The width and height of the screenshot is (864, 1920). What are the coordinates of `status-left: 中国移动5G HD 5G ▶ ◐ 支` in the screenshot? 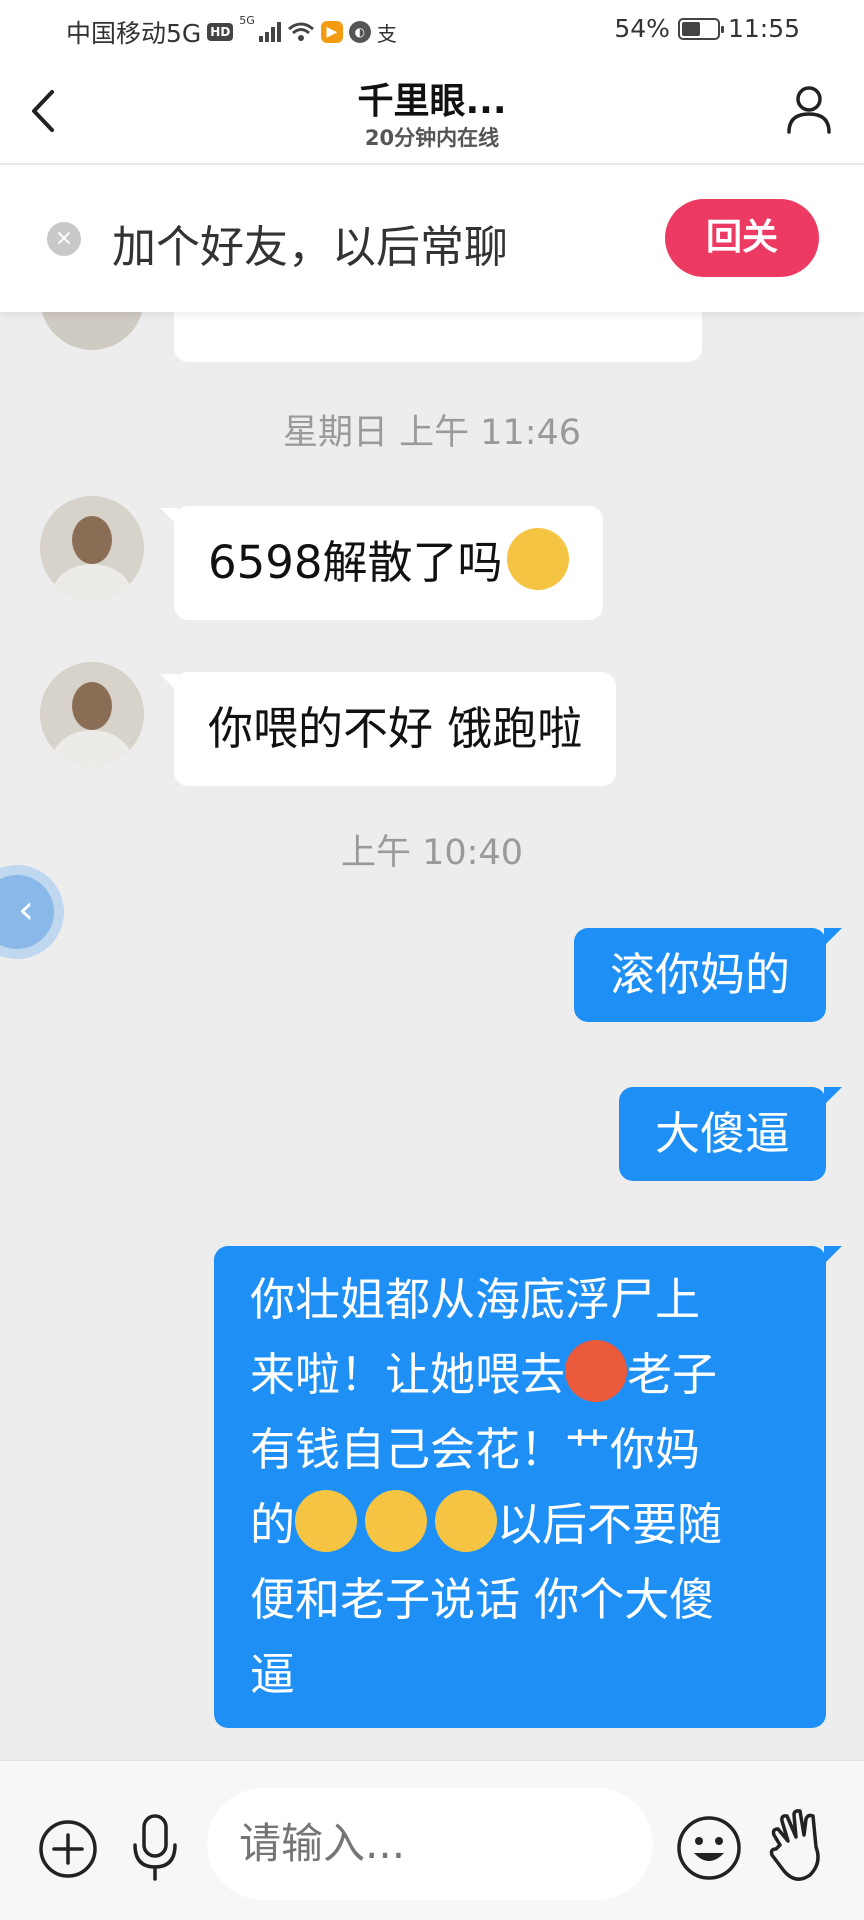 It's located at (231, 32).